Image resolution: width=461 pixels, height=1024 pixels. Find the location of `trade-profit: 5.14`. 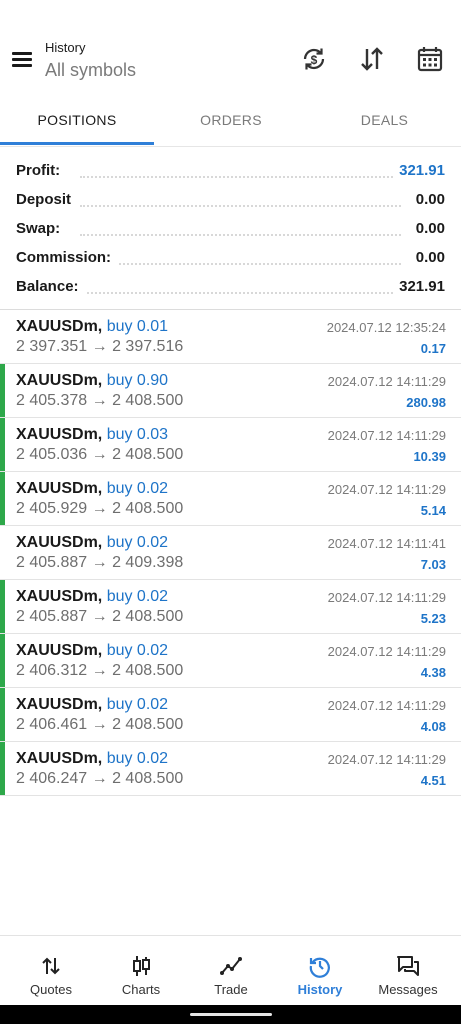

trade-profit: 5.14 is located at coordinates (433, 510).